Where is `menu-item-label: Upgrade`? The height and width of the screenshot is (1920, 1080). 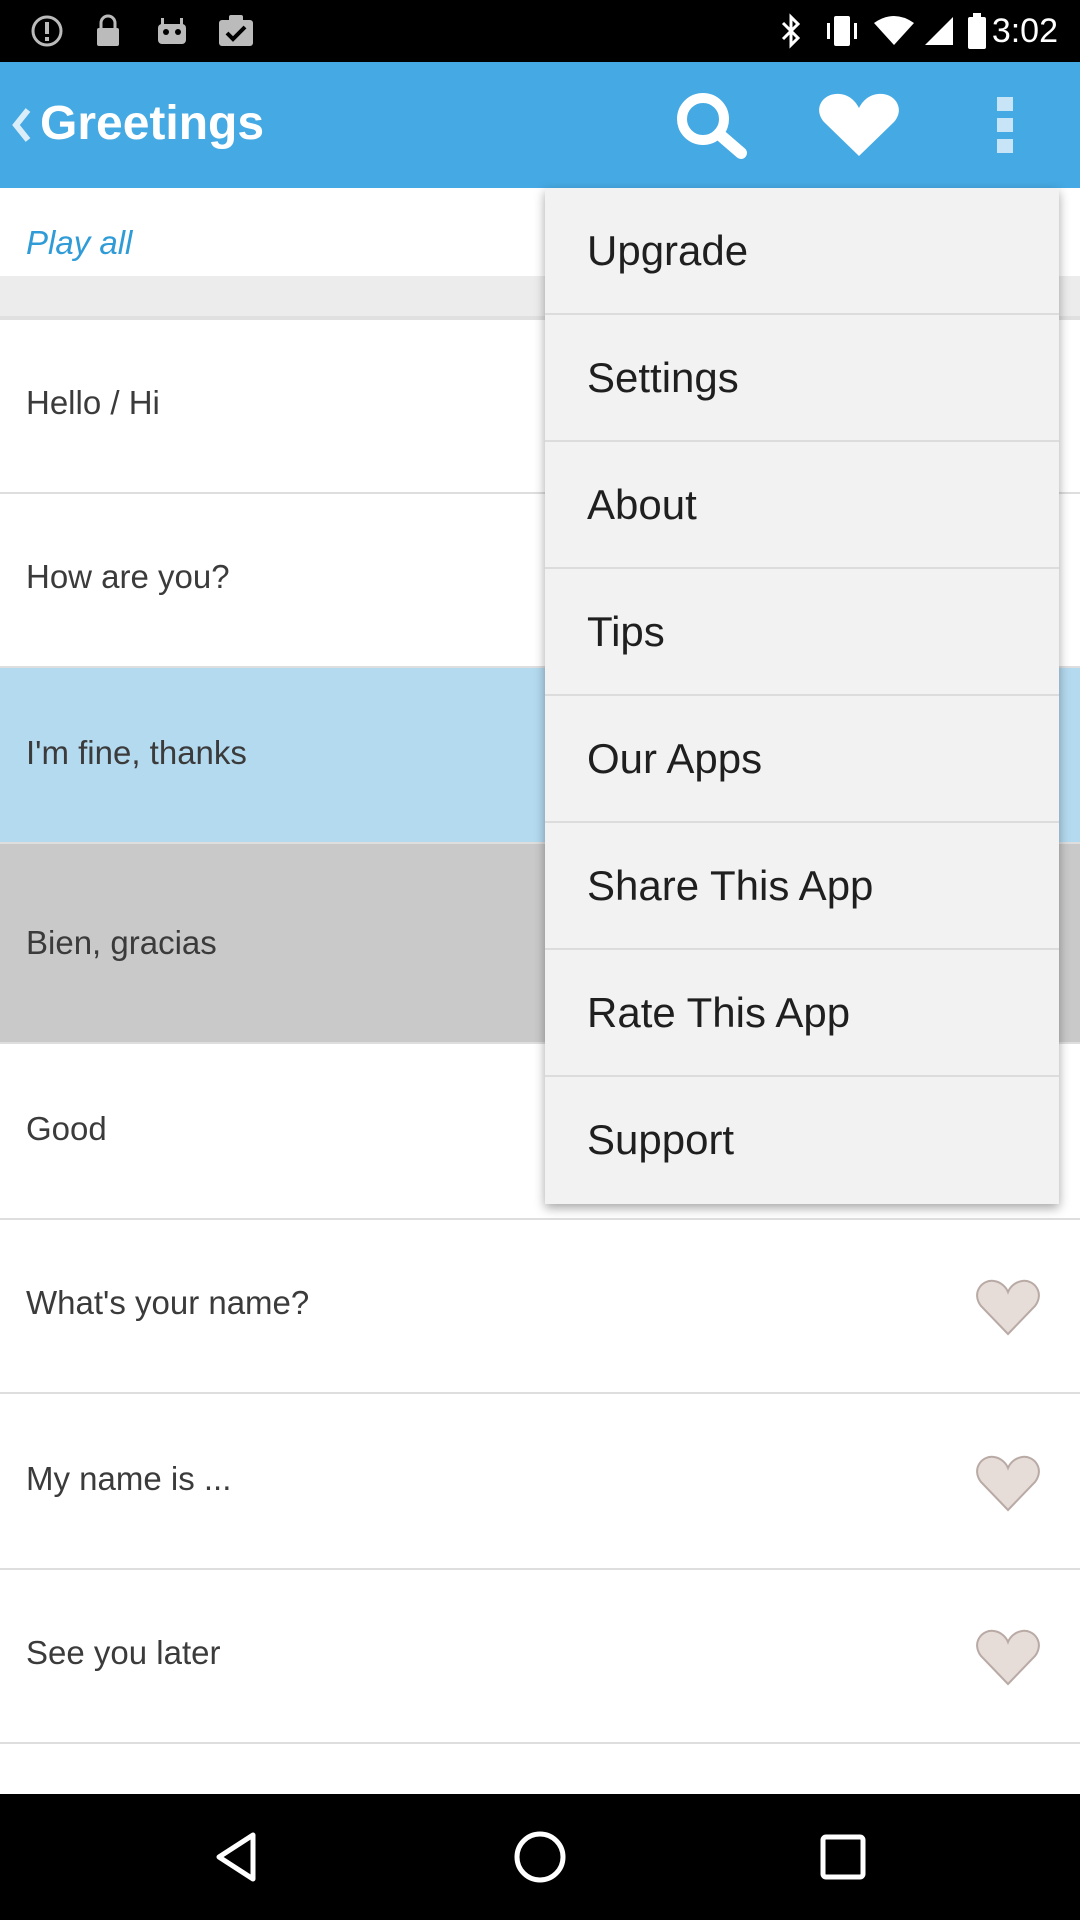
menu-item-label: Upgrade is located at coordinates (668, 250).